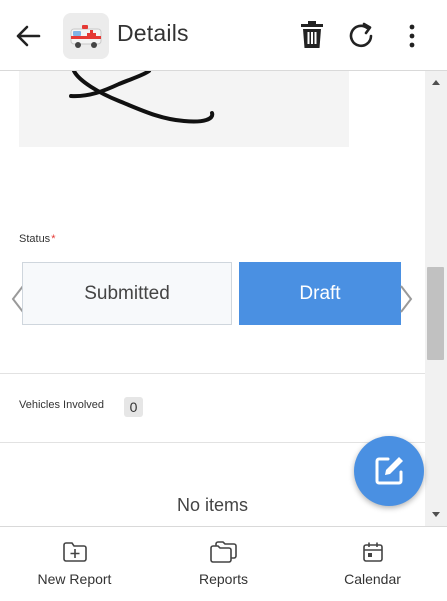  I want to click on status-field-label: Status*, so click(37, 239).